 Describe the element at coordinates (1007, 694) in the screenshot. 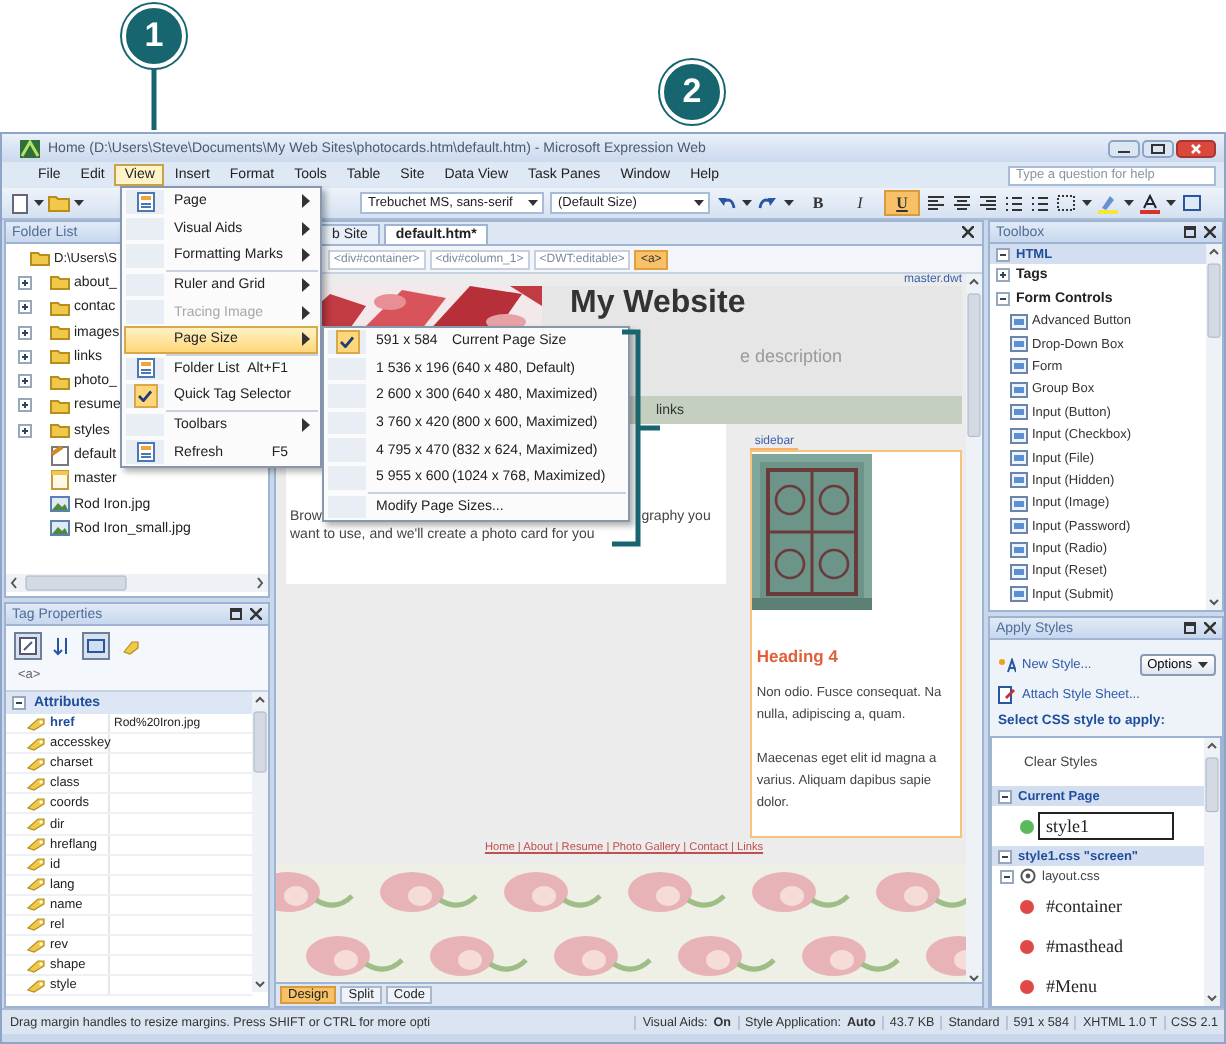

I see `attach-stylesheet-icon` at that location.